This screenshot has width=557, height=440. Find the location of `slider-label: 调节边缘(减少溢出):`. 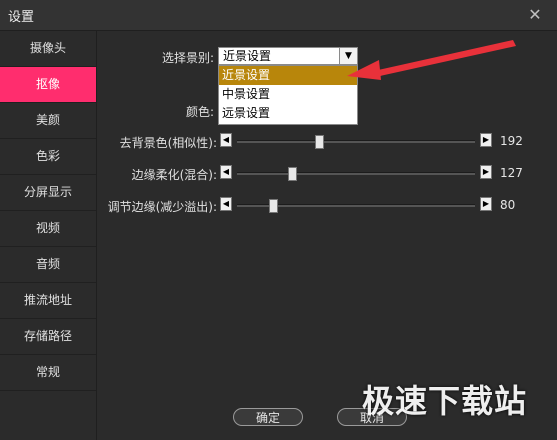

slider-label: 调节边缘(减少溢出): is located at coordinates (162, 207).